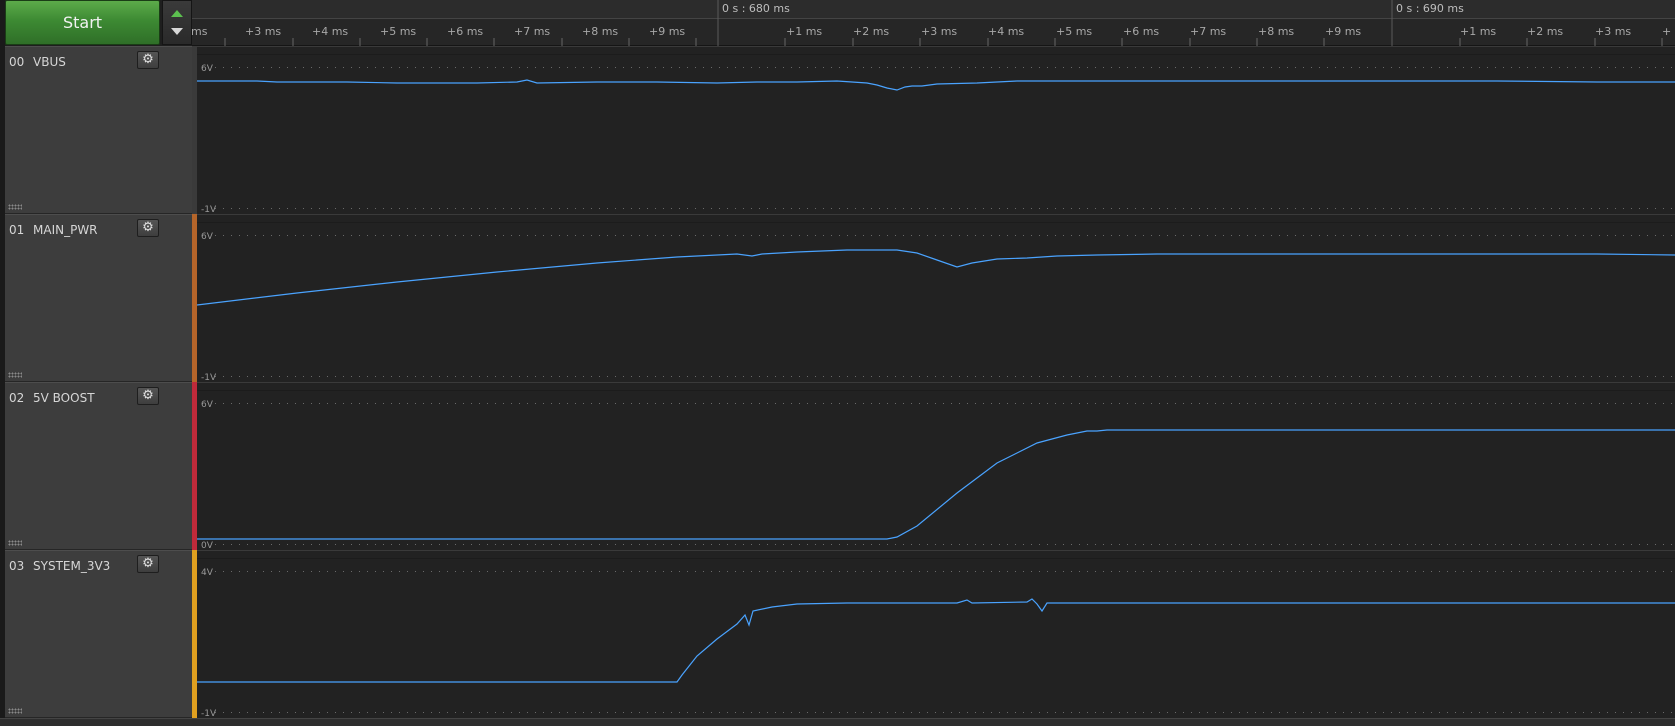  Describe the element at coordinates (65, 230) in the screenshot. I see `channel-name: MAIN_PWR` at that location.